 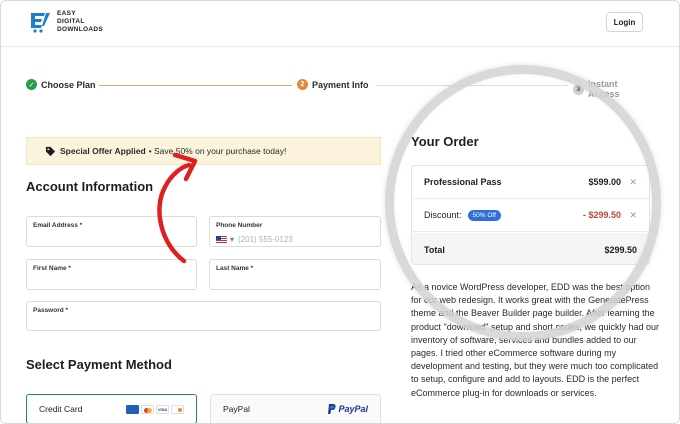 I want to click on logo-text: EASY DIGITAL DOWNLOADS, so click(x=80, y=22).